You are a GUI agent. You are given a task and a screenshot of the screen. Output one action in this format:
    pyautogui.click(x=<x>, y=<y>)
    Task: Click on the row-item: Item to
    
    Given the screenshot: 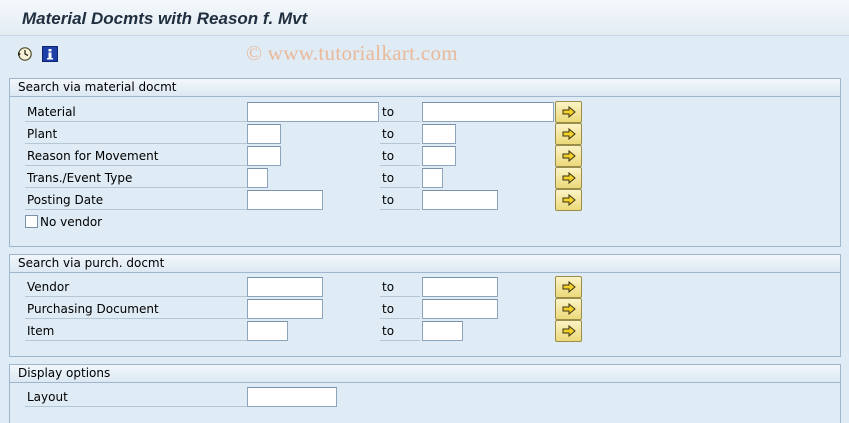 What is the action you would take?
    pyautogui.click(x=425, y=331)
    